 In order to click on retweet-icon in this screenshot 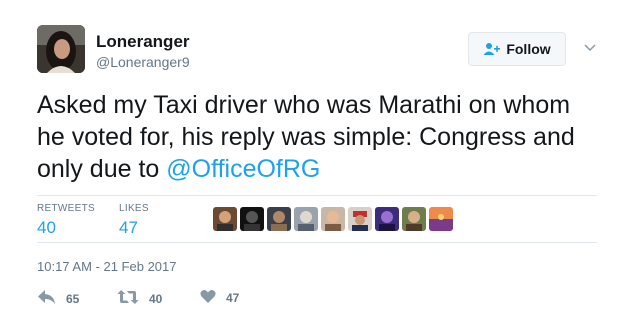, I will do `click(128, 298)`.